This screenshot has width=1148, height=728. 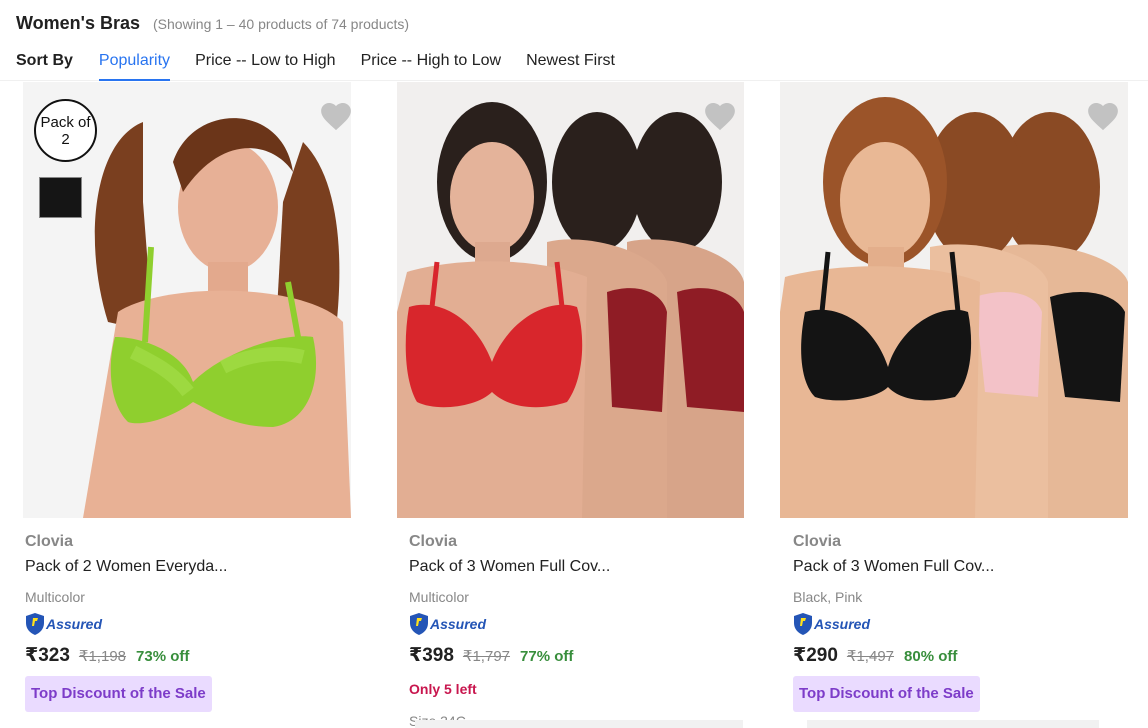 I want to click on price-row: ₹398 ₹1,797 77% off, so click(x=491, y=655).